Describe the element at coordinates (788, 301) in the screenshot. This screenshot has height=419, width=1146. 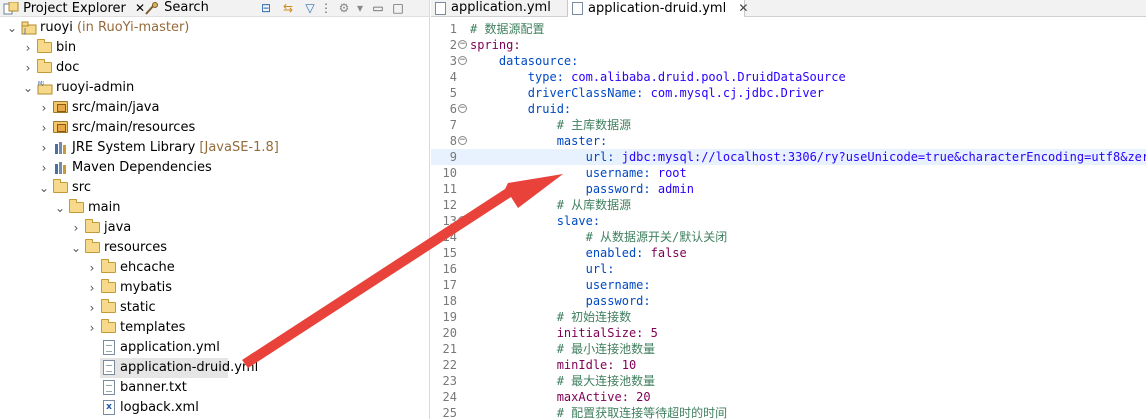
I see `code-line: 18 password:` at that location.